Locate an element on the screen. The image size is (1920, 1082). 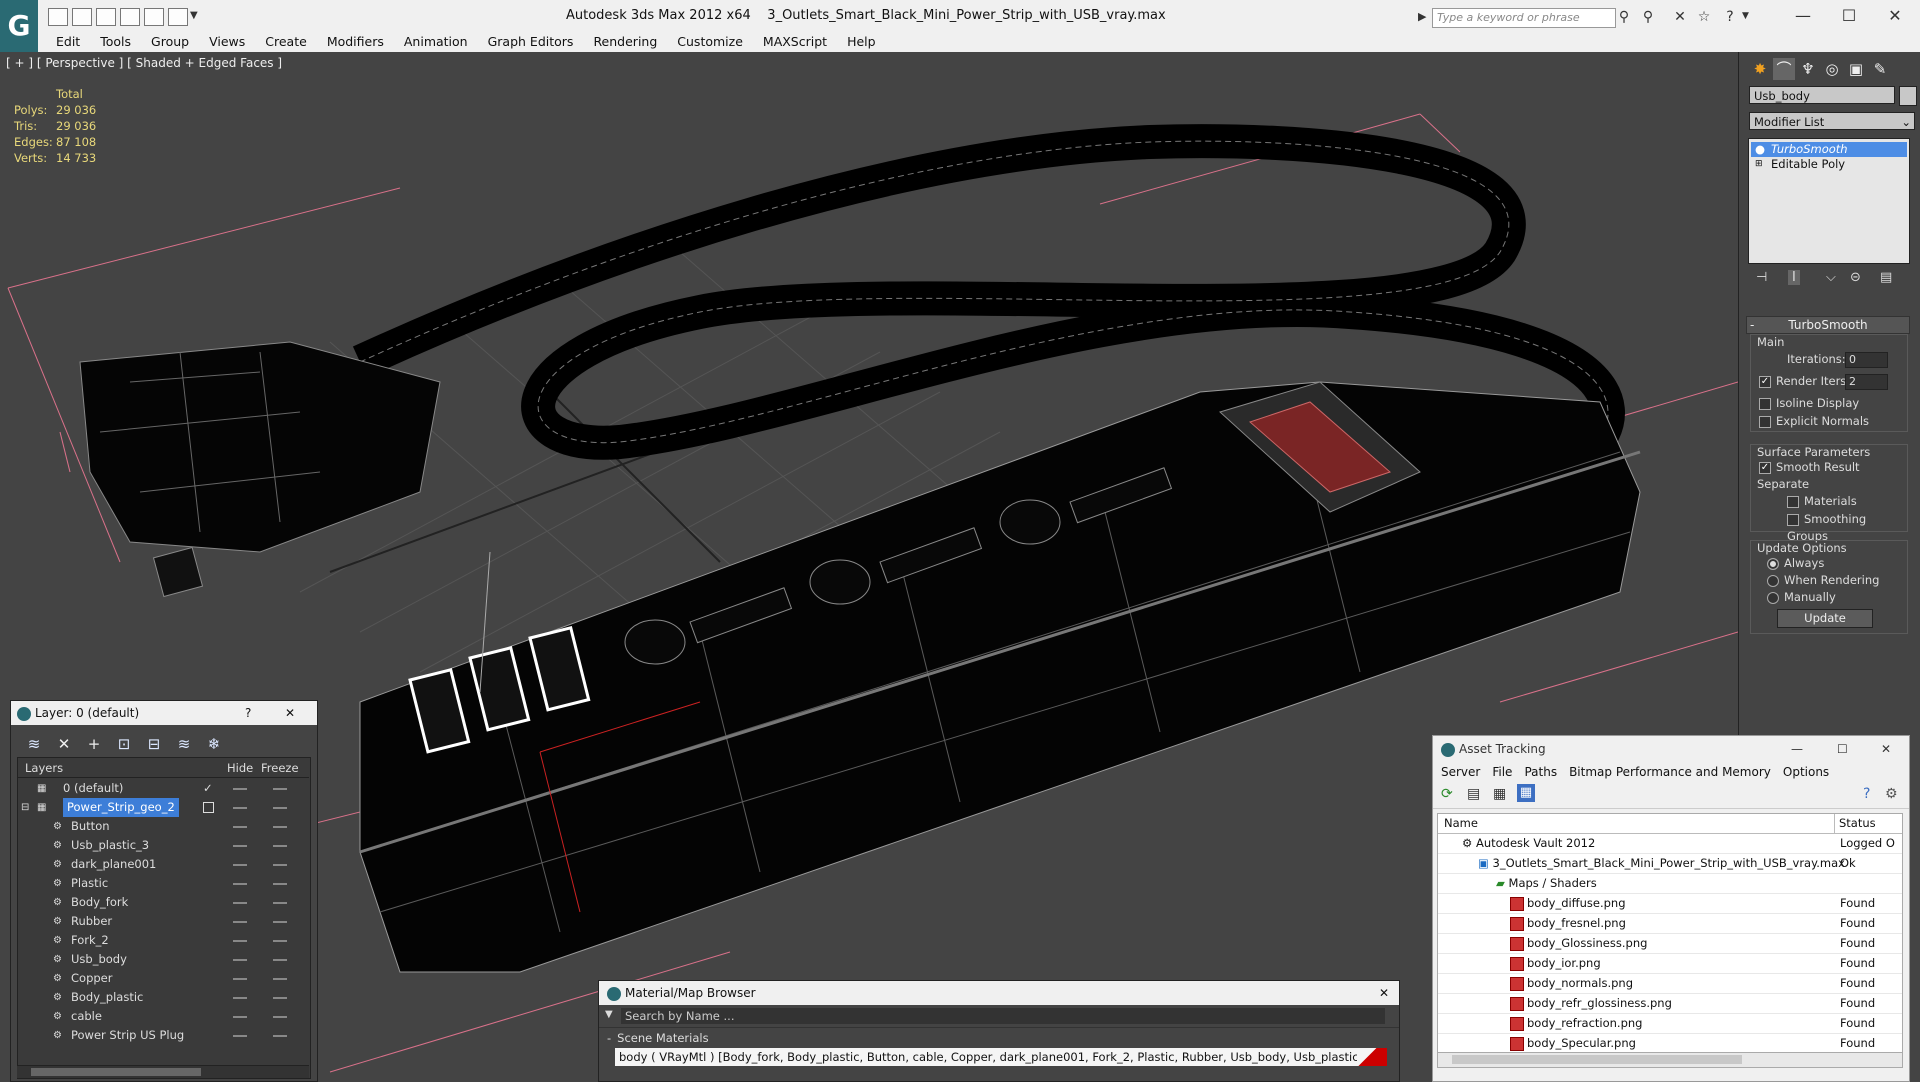
menu-create: Create is located at coordinates (286, 42).